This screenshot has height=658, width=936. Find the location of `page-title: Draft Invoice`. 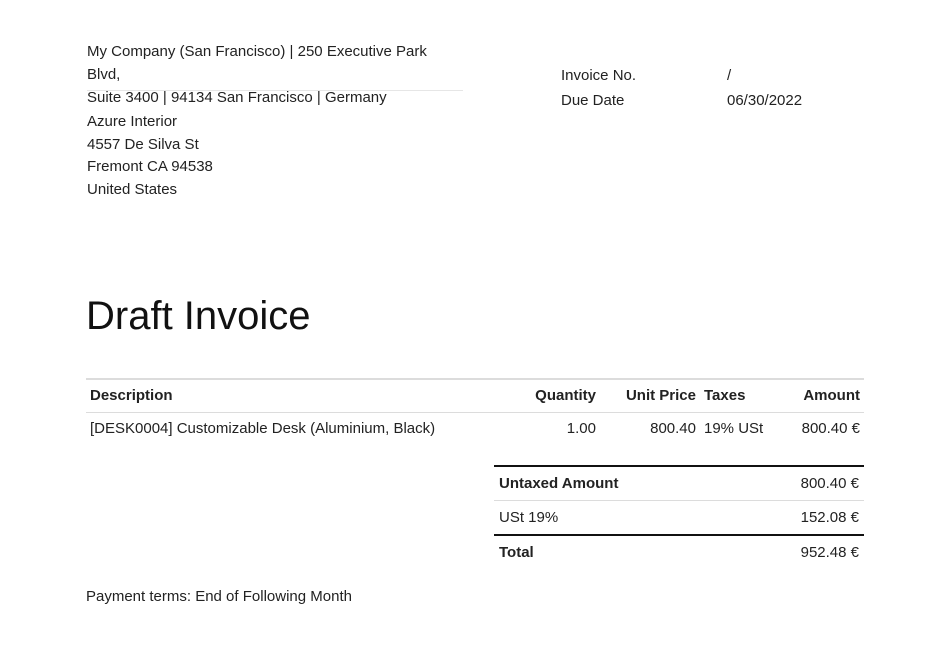

page-title: Draft Invoice is located at coordinates (198, 316).